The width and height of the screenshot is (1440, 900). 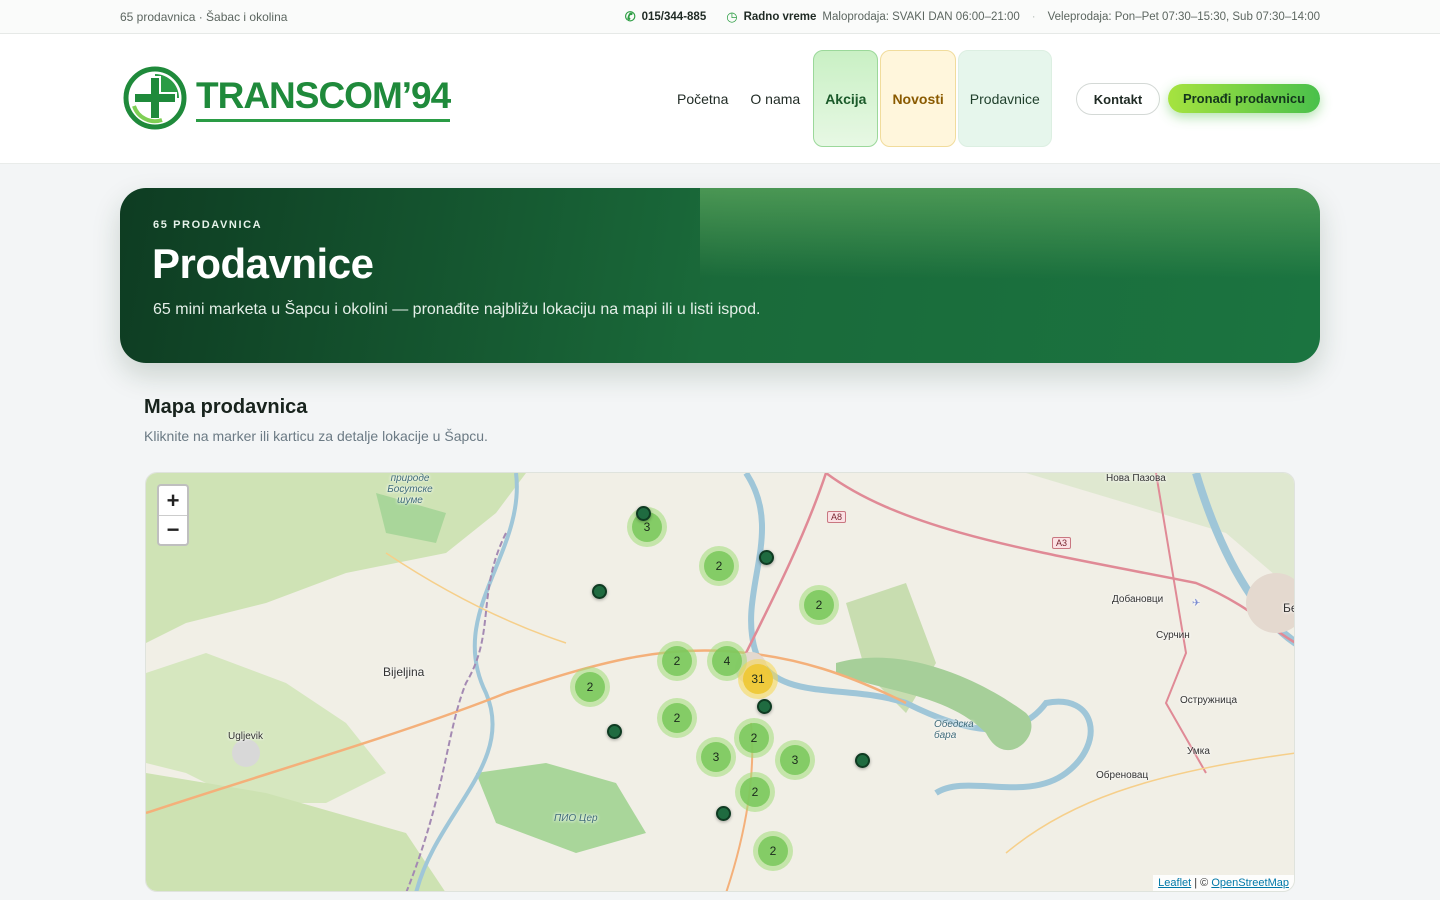 I want to click on map-label-dobanovci: Добановци, so click(x=1138, y=599).